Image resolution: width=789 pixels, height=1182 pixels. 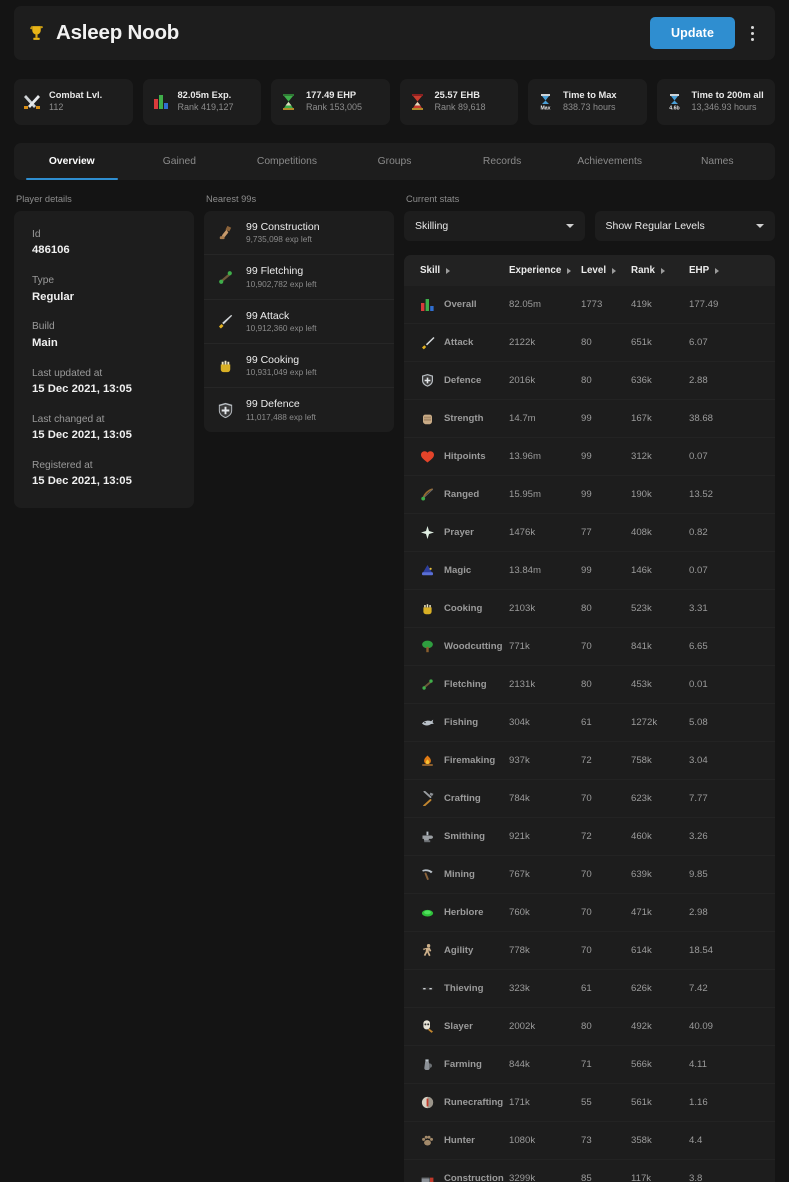 What do you see at coordinates (589, 456) in the screenshot?
I see `table-row: Hitpoints 13.96m 99 312k 0.07` at bounding box center [589, 456].